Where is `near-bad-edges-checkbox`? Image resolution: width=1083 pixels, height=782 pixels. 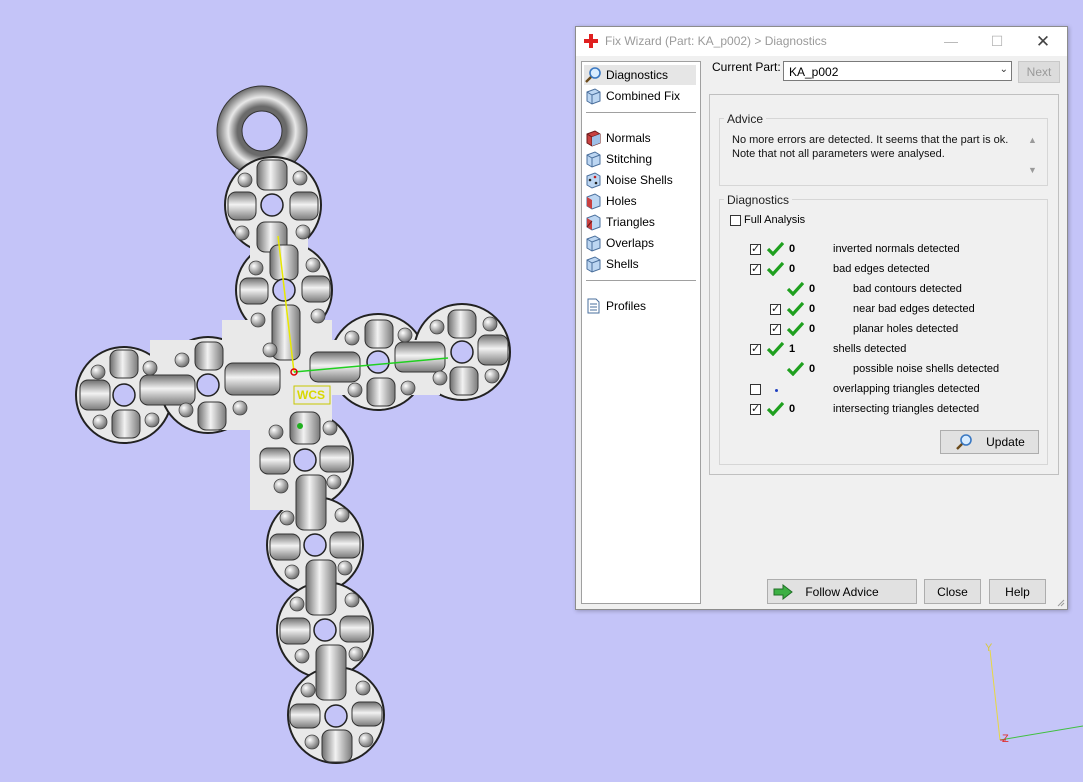
near-bad-edges-checkbox is located at coordinates (775, 308).